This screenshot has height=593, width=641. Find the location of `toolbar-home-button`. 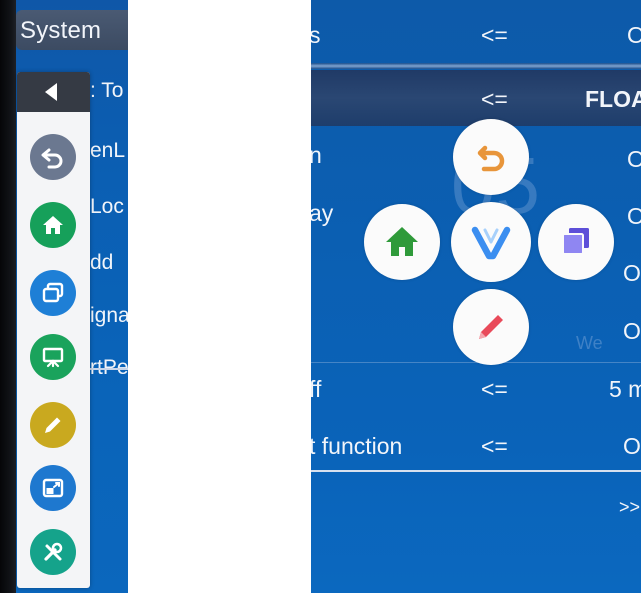

toolbar-home-button is located at coordinates (53, 225).